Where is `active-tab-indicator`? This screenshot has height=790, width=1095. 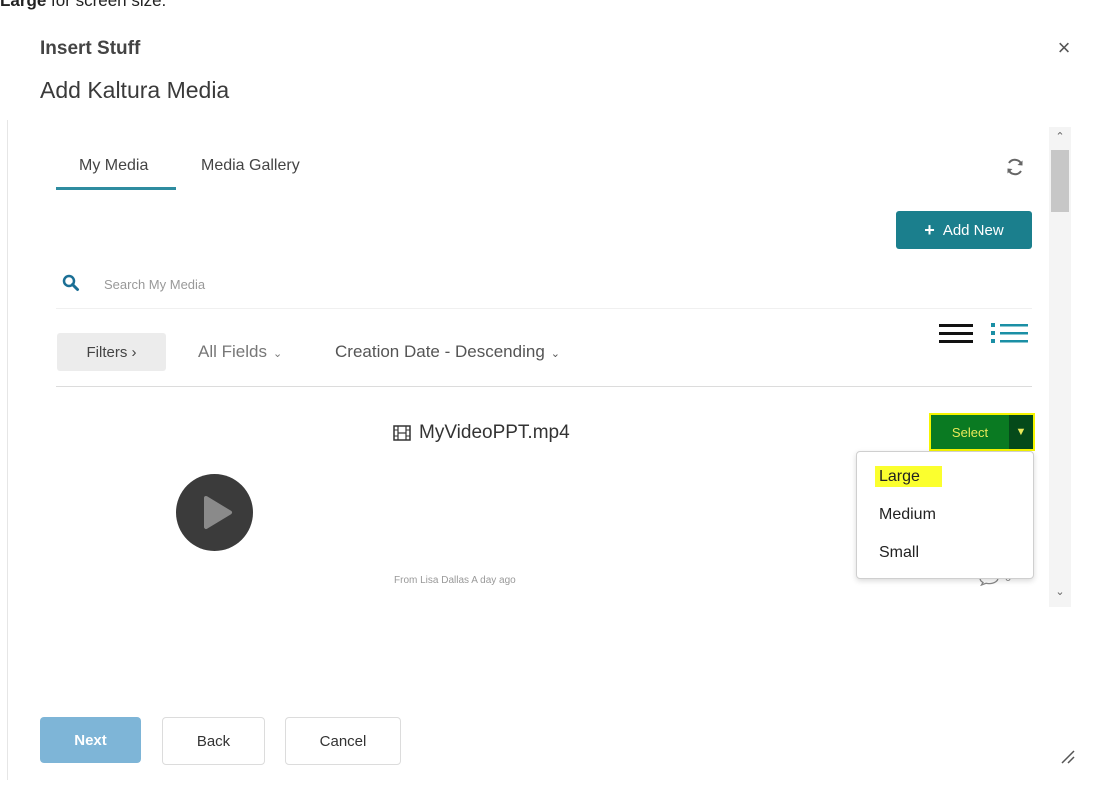
active-tab-indicator is located at coordinates (116, 188).